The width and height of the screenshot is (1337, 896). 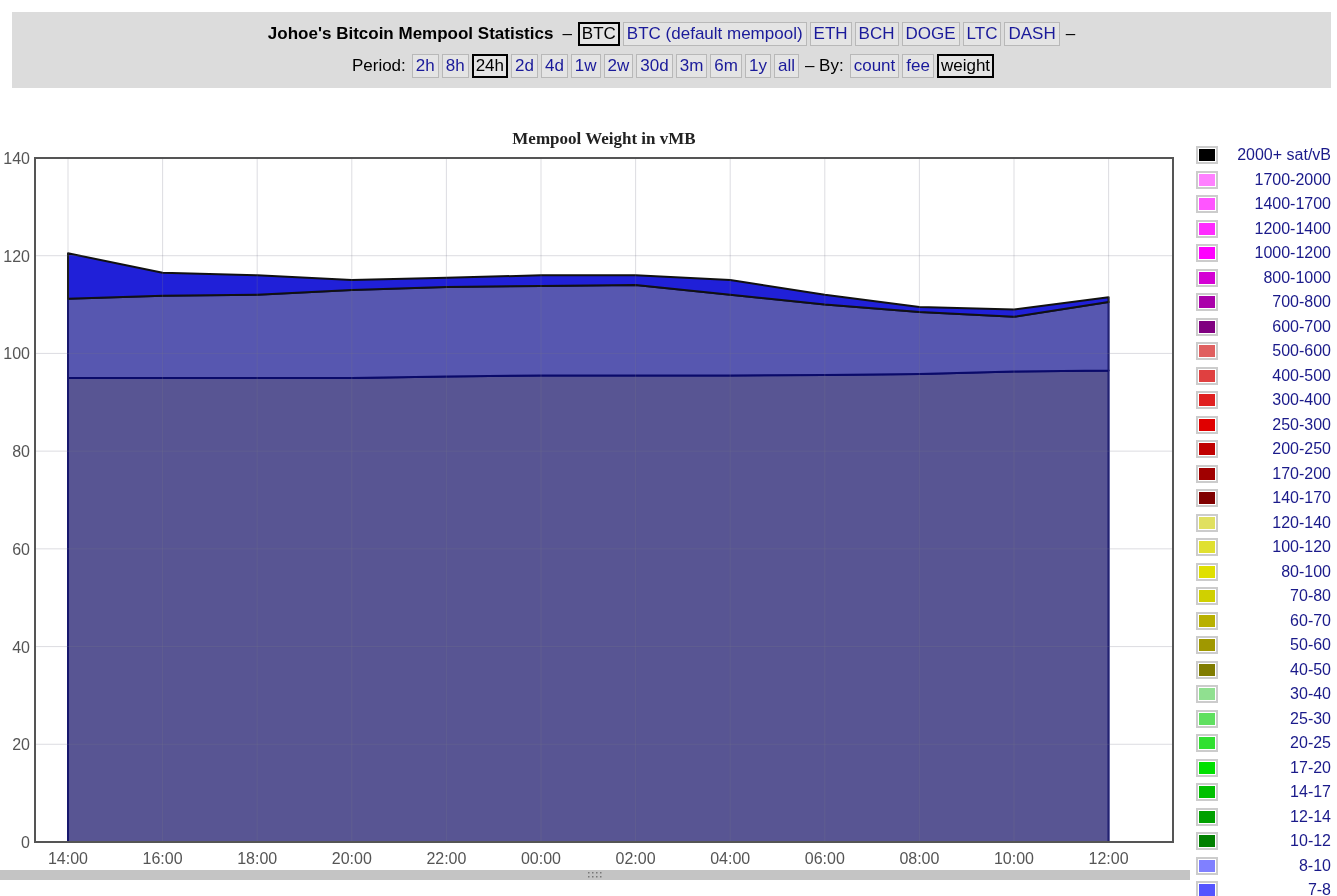 I want to click on legend-label: 800-1000, so click(x=1296, y=277).